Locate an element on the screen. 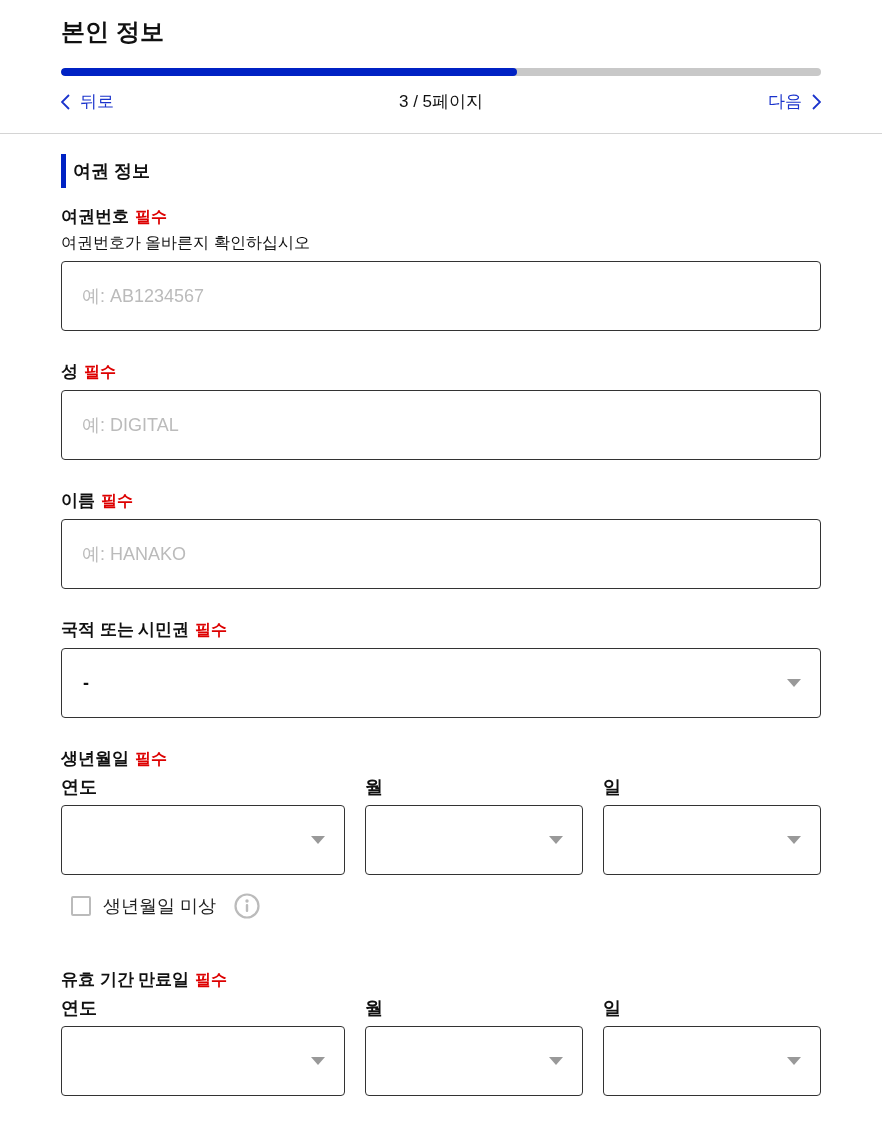  field-label: 이름 is located at coordinates (78, 501).